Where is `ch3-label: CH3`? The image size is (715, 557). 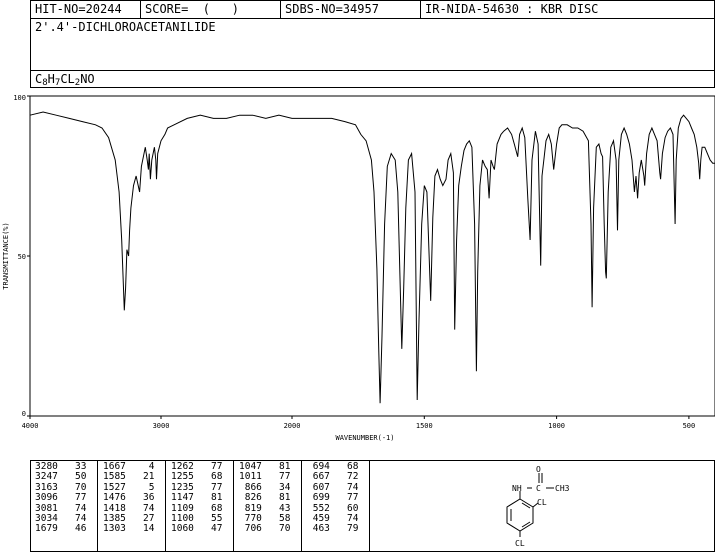 ch3-label: CH3 is located at coordinates (562, 488).